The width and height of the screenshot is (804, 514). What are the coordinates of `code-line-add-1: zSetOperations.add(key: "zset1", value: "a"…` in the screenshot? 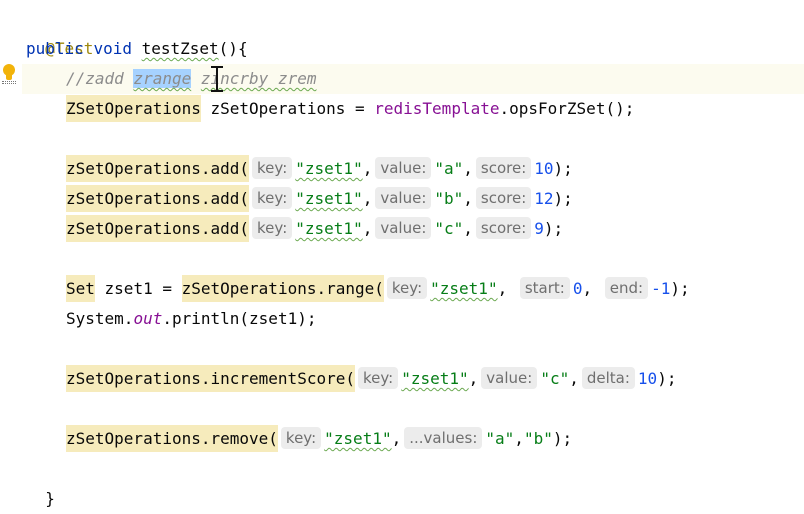 It's located at (299, 169).